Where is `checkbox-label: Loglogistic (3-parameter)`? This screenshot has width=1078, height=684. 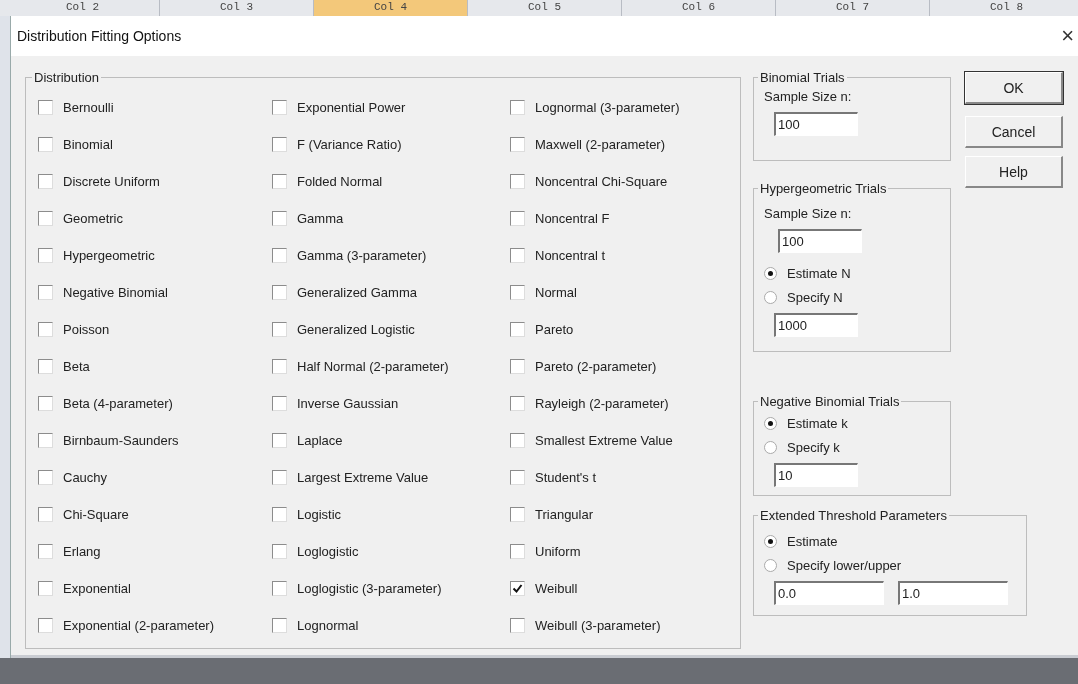 checkbox-label: Loglogistic (3-parameter) is located at coordinates (369, 588).